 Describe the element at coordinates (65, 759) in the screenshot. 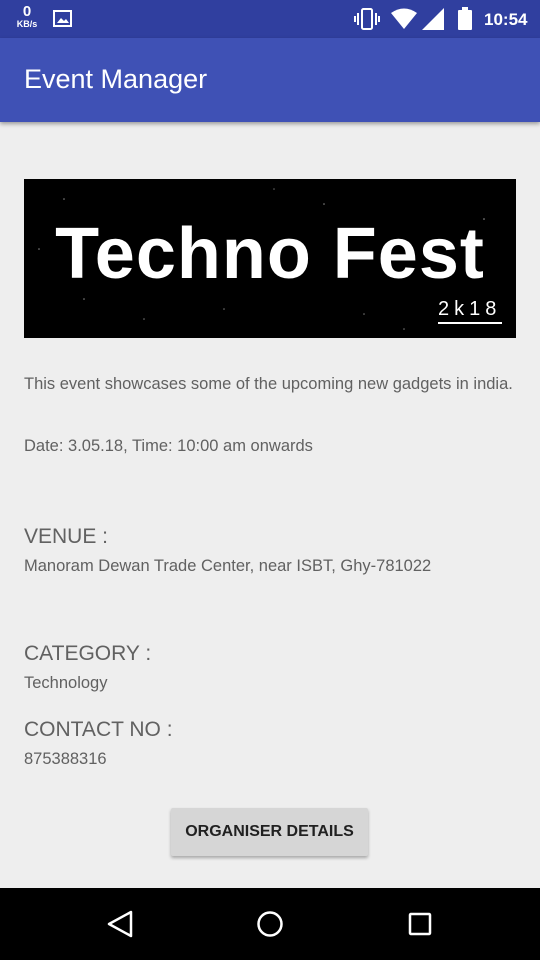

I see `contact-value: 875388316` at that location.